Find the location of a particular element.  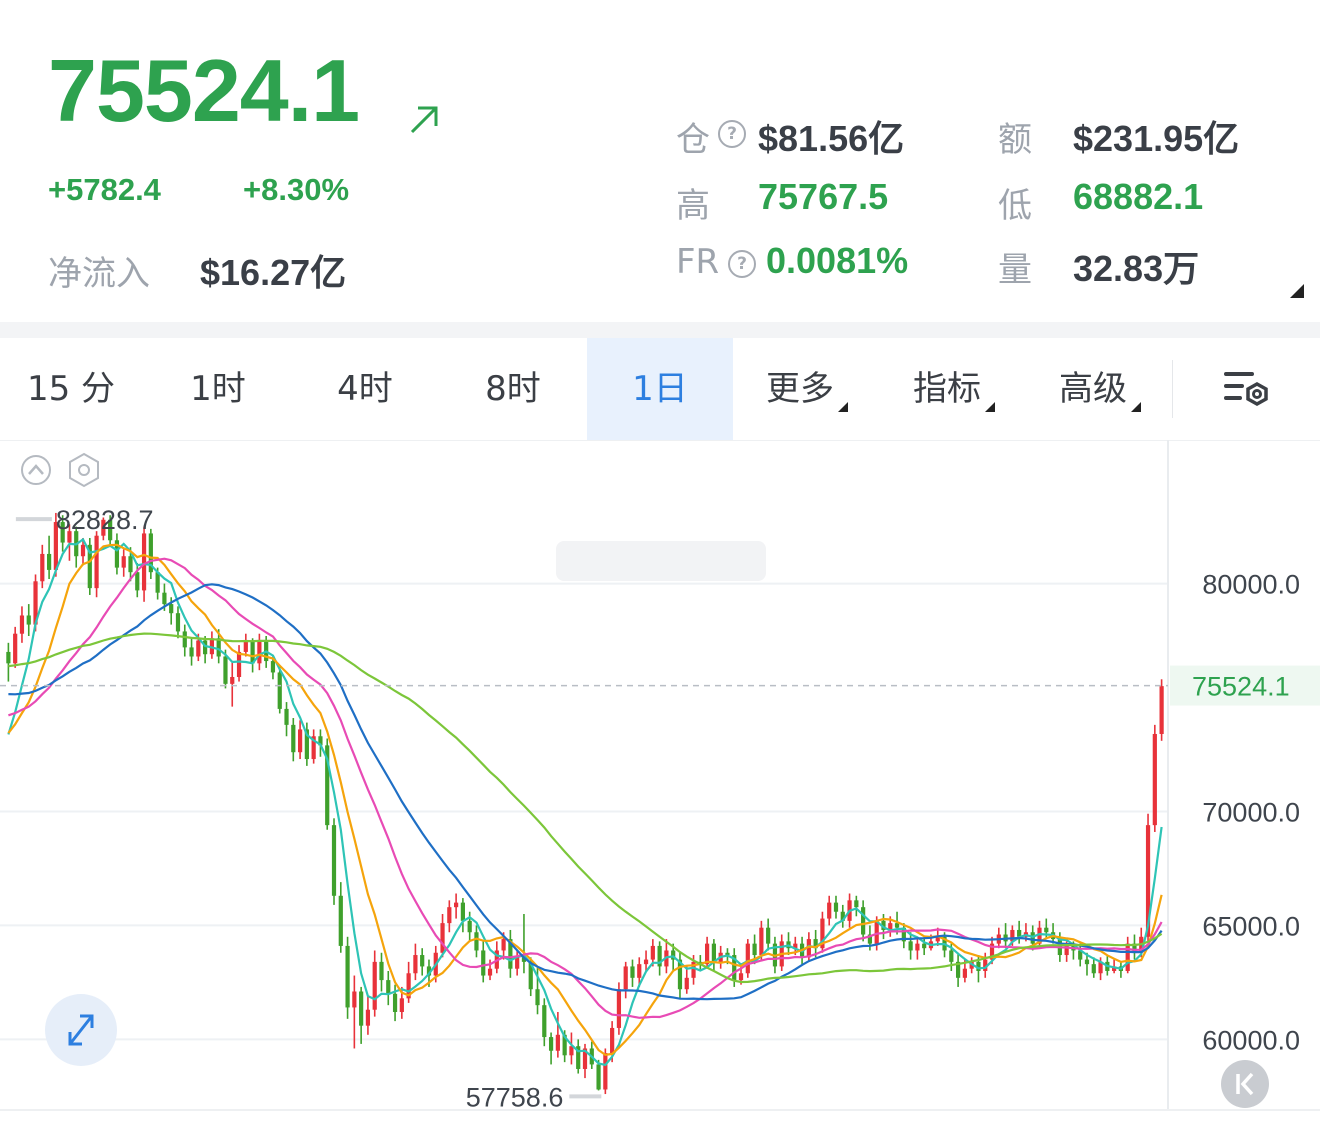

tab-more: 更多 is located at coordinates (807, 389).